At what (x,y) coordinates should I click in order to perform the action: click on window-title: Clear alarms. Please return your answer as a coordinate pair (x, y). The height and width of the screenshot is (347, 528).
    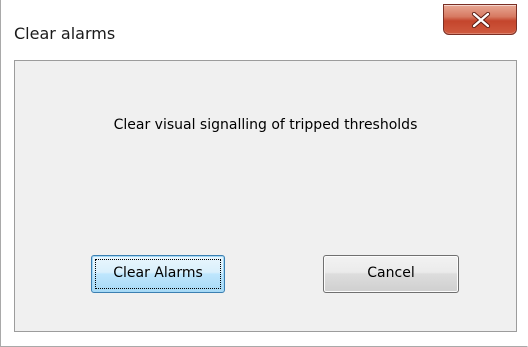
    Looking at the image, I should click on (65, 33).